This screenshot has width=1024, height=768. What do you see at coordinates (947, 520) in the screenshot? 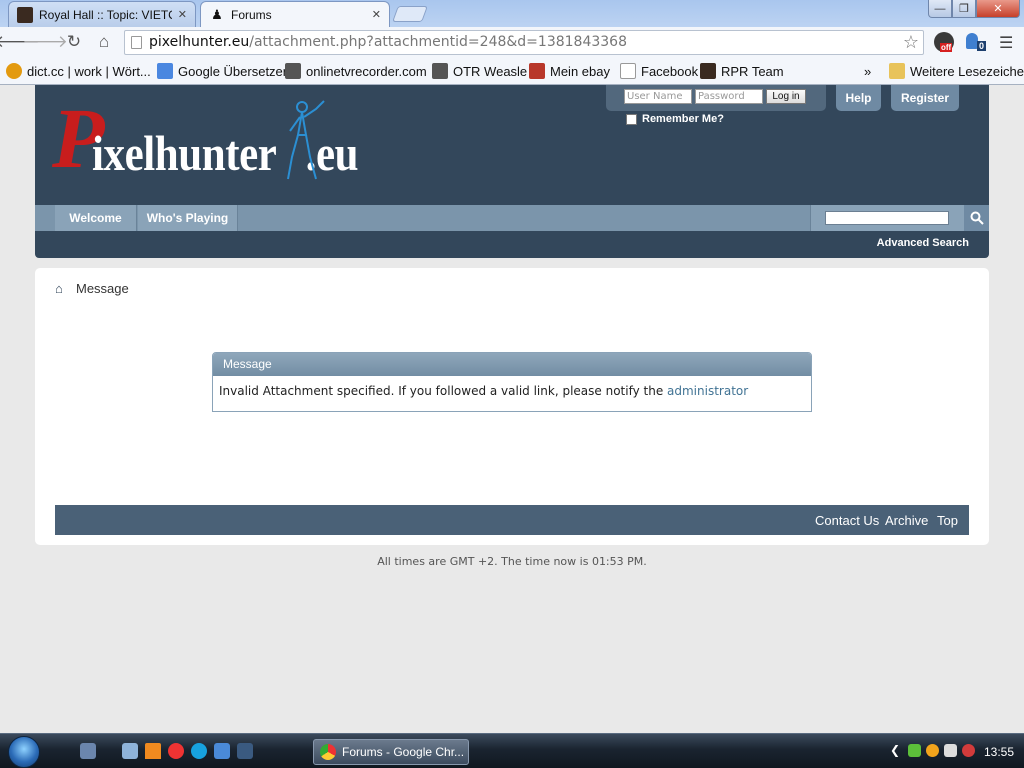
I see `top-link: Top` at bounding box center [947, 520].